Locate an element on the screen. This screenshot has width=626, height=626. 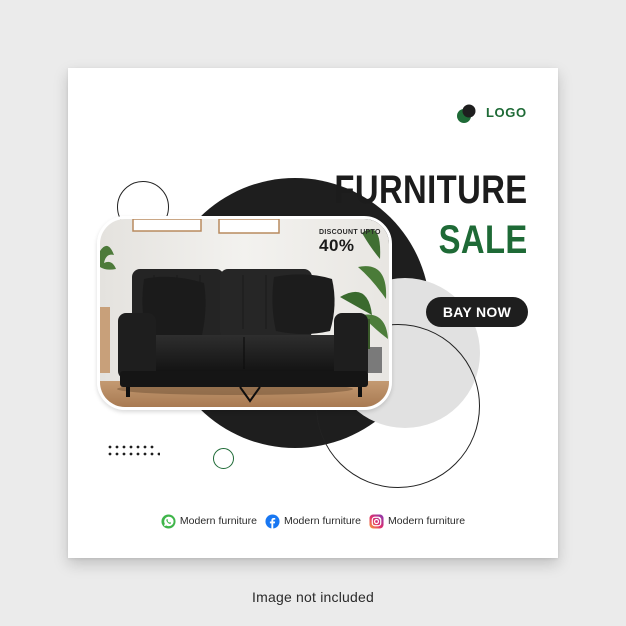
social-whatsapp-label: Modern furniture is located at coordinates (218, 521).